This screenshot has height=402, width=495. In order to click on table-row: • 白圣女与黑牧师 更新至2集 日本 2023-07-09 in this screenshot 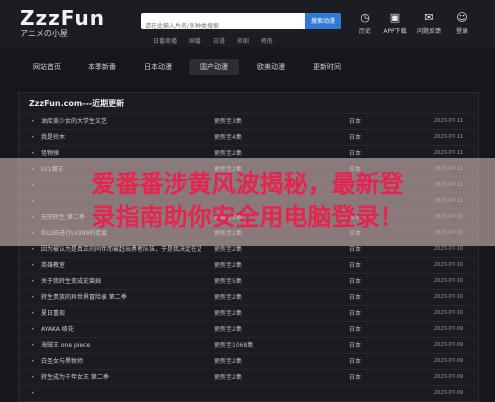, I will do `click(248, 361)`.